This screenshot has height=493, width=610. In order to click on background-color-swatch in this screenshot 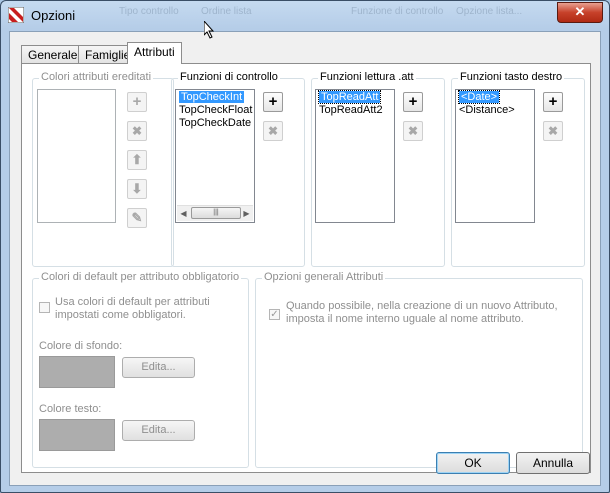, I will do `click(77, 372)`.